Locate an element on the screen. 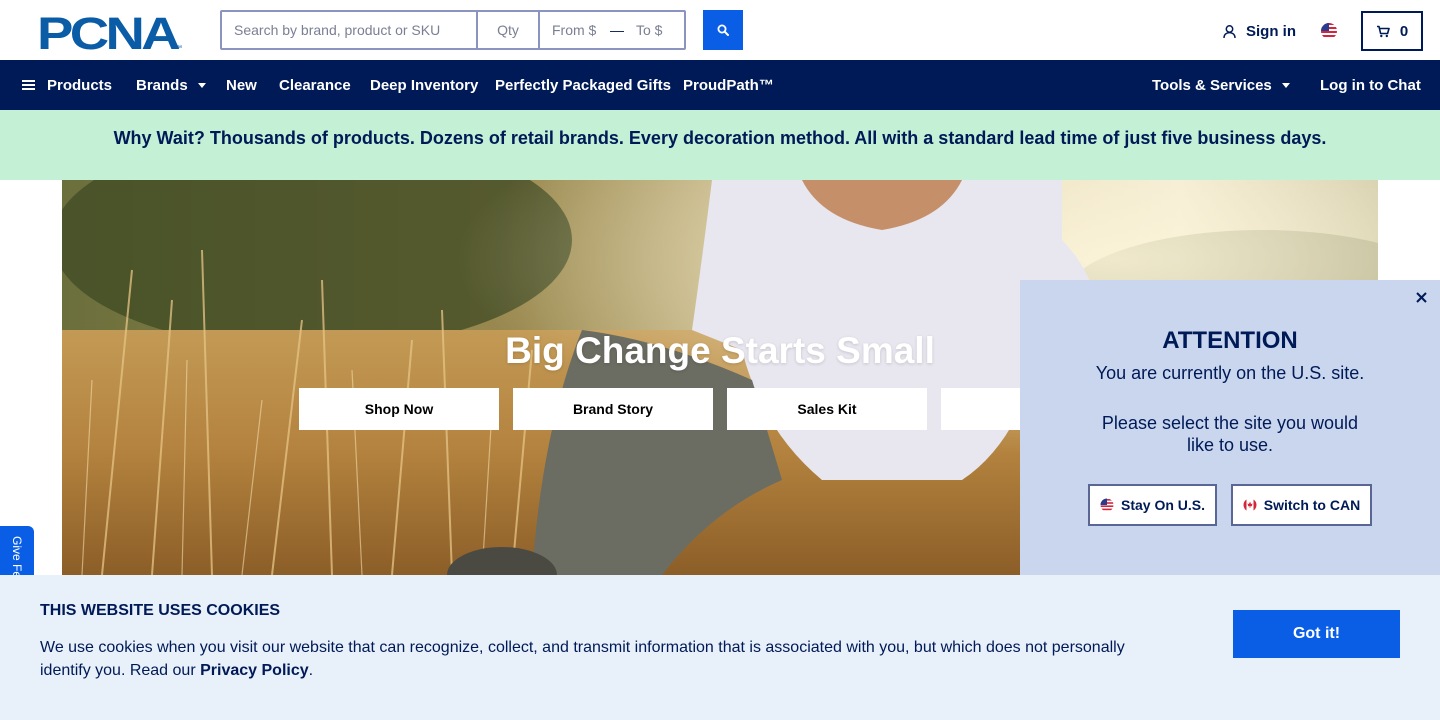 The width and height of the screenshot is (1440, 720). price-to-input is located at coordinates (655, 30).